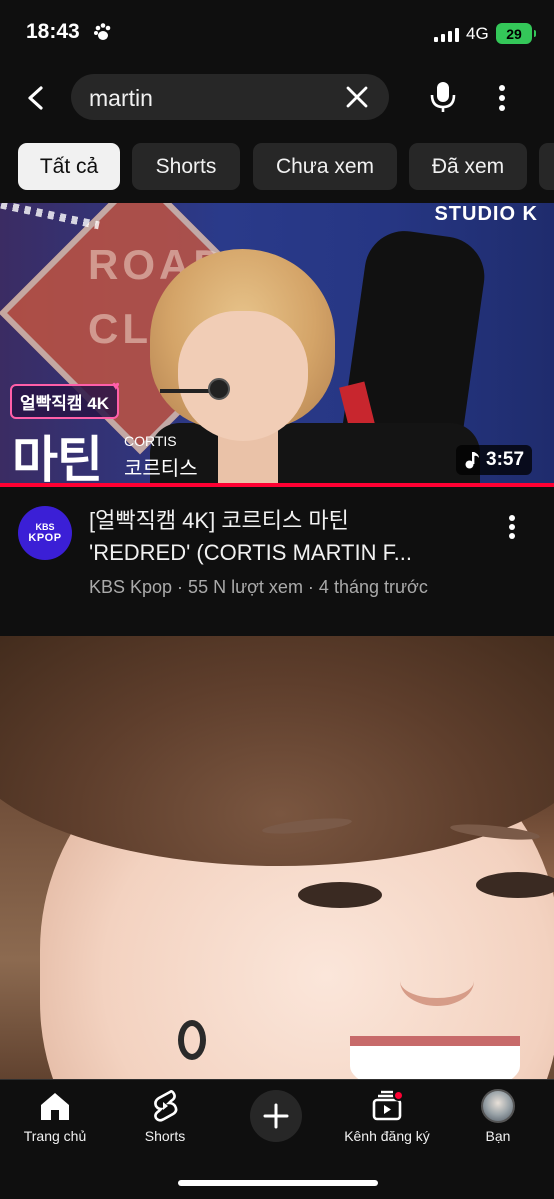 The width and height of the screenshot is (554, 1199). Describe the element at coordinates (498, 1106) in the screenshot. I see `profile-avatar` at that location.